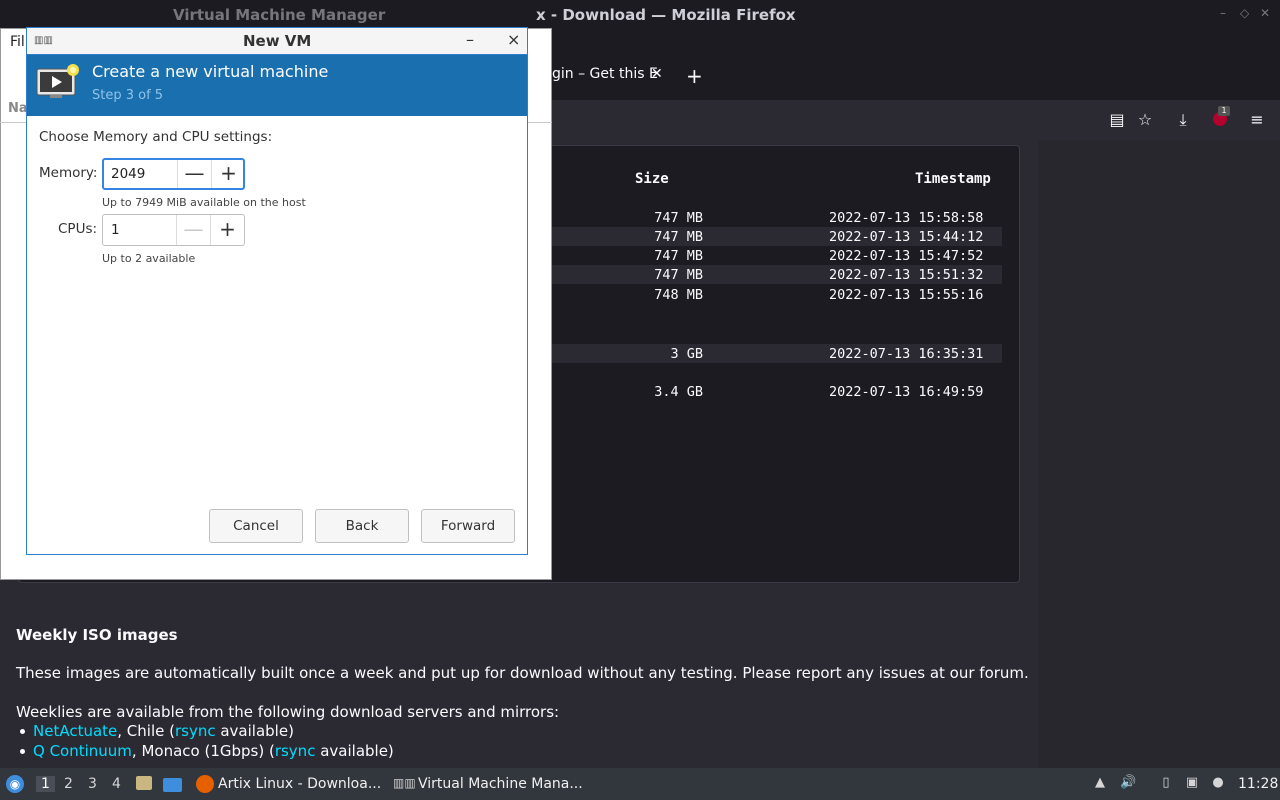 The image size is (1280, 800). Describe the element at coordinates (468, 526) in the screenshot. I see `forward-button: Forward` at that location.